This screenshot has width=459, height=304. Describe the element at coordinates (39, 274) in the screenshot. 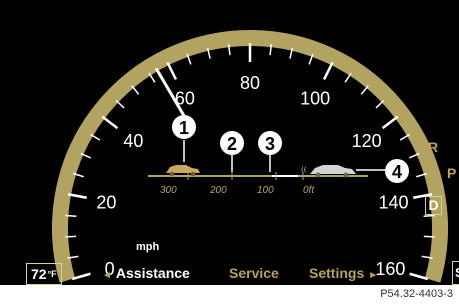

I see `temperature-value: 72` at that location.